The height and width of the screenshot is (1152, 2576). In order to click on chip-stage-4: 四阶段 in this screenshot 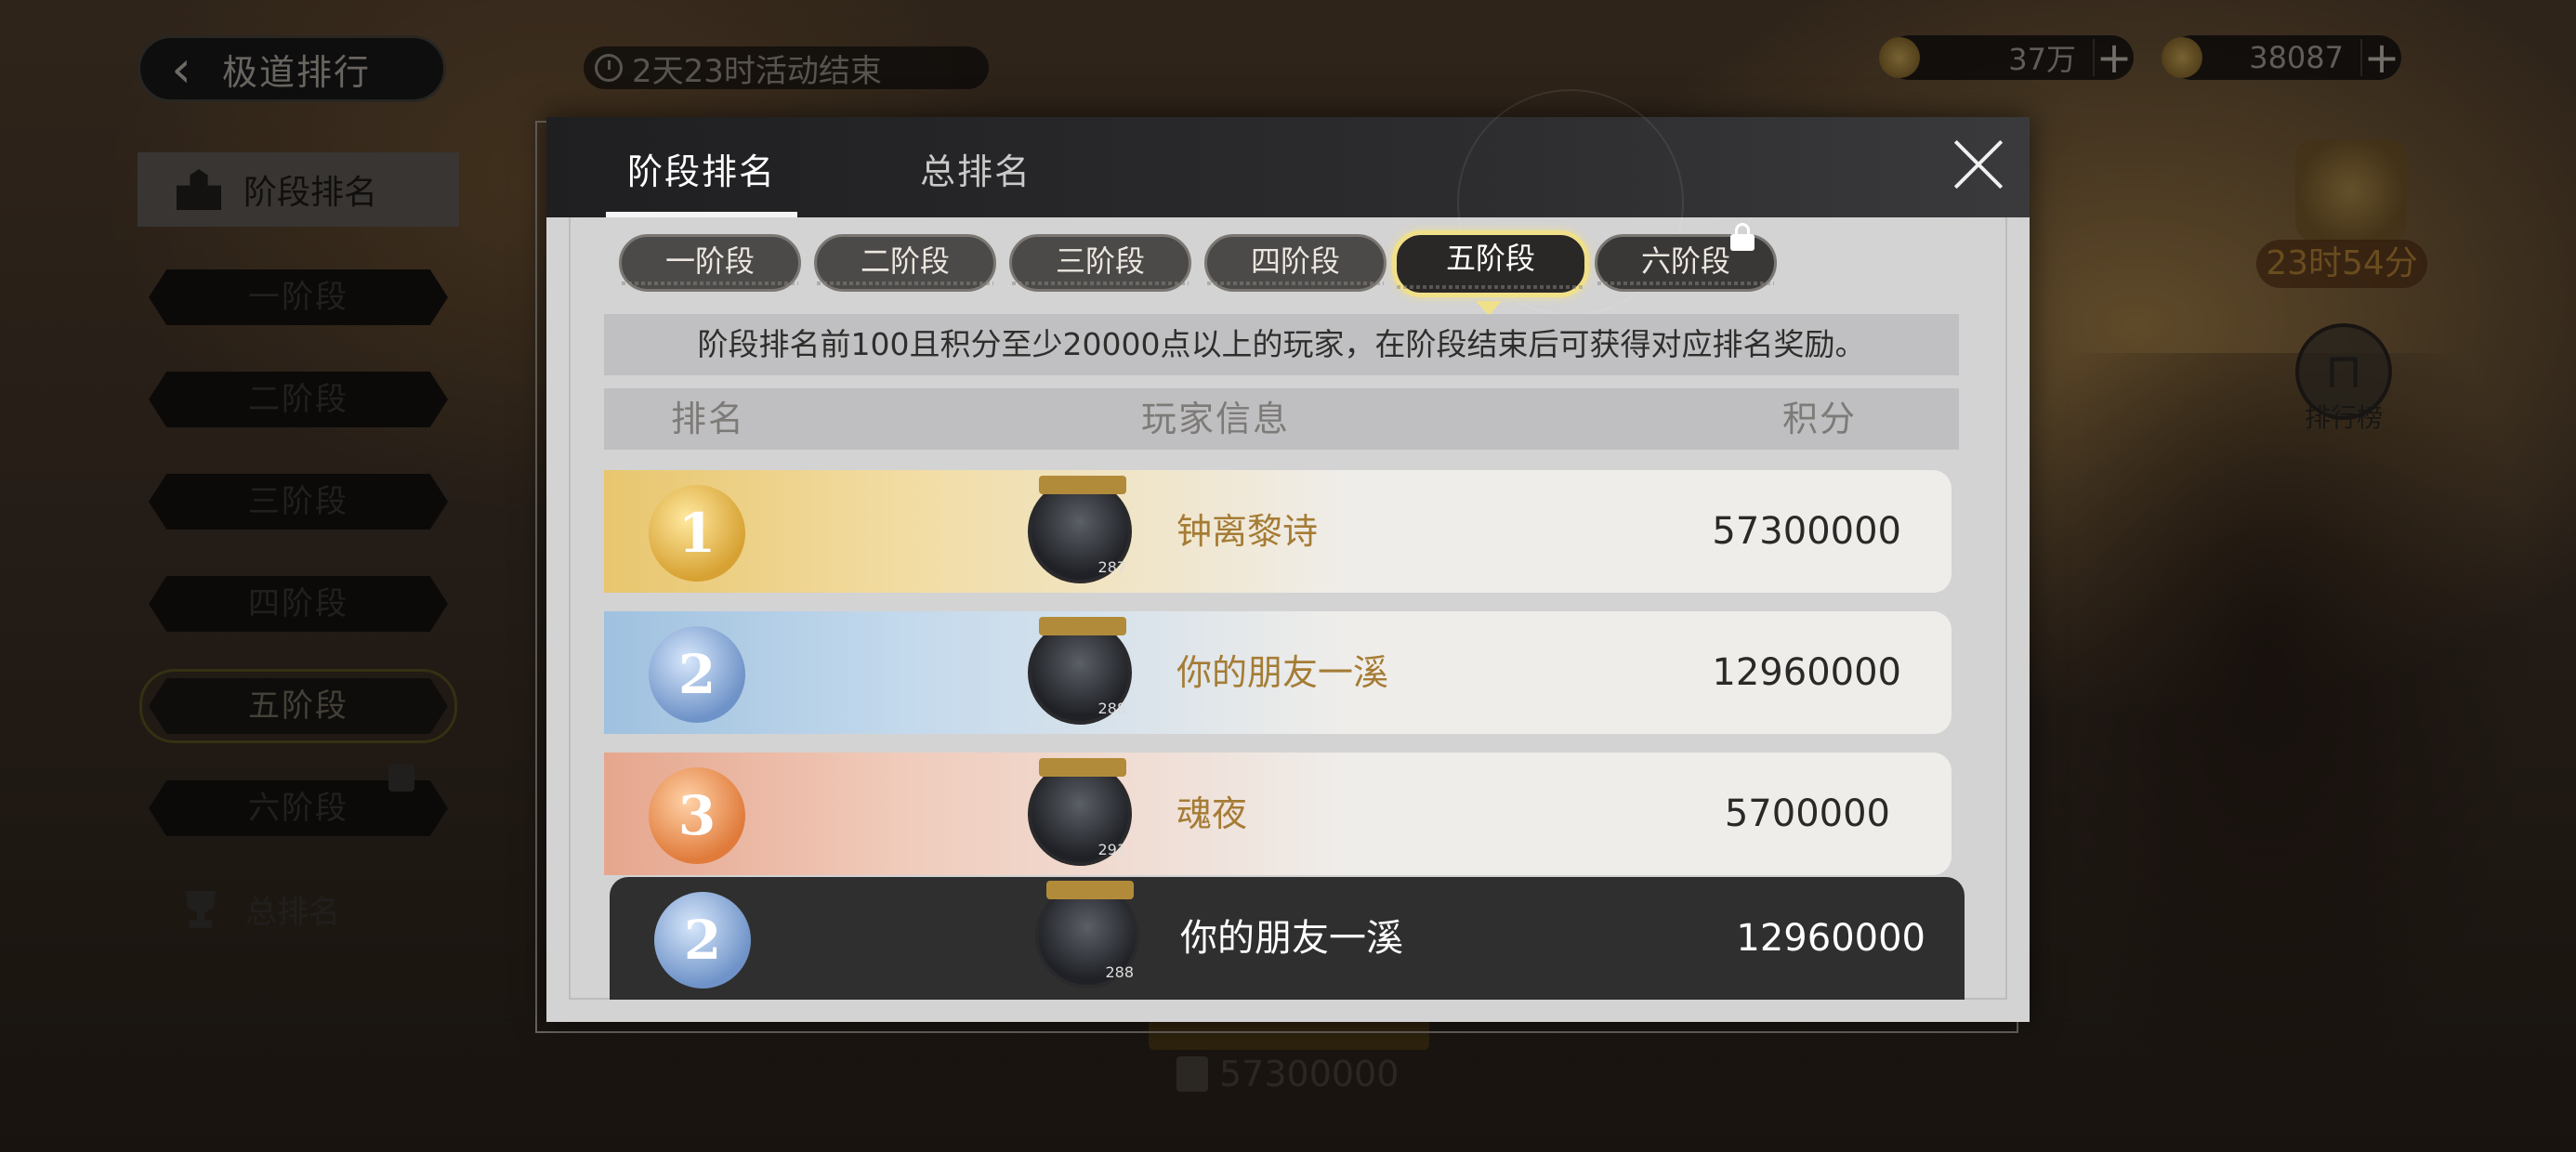, I will do `click(1295, 263)`.